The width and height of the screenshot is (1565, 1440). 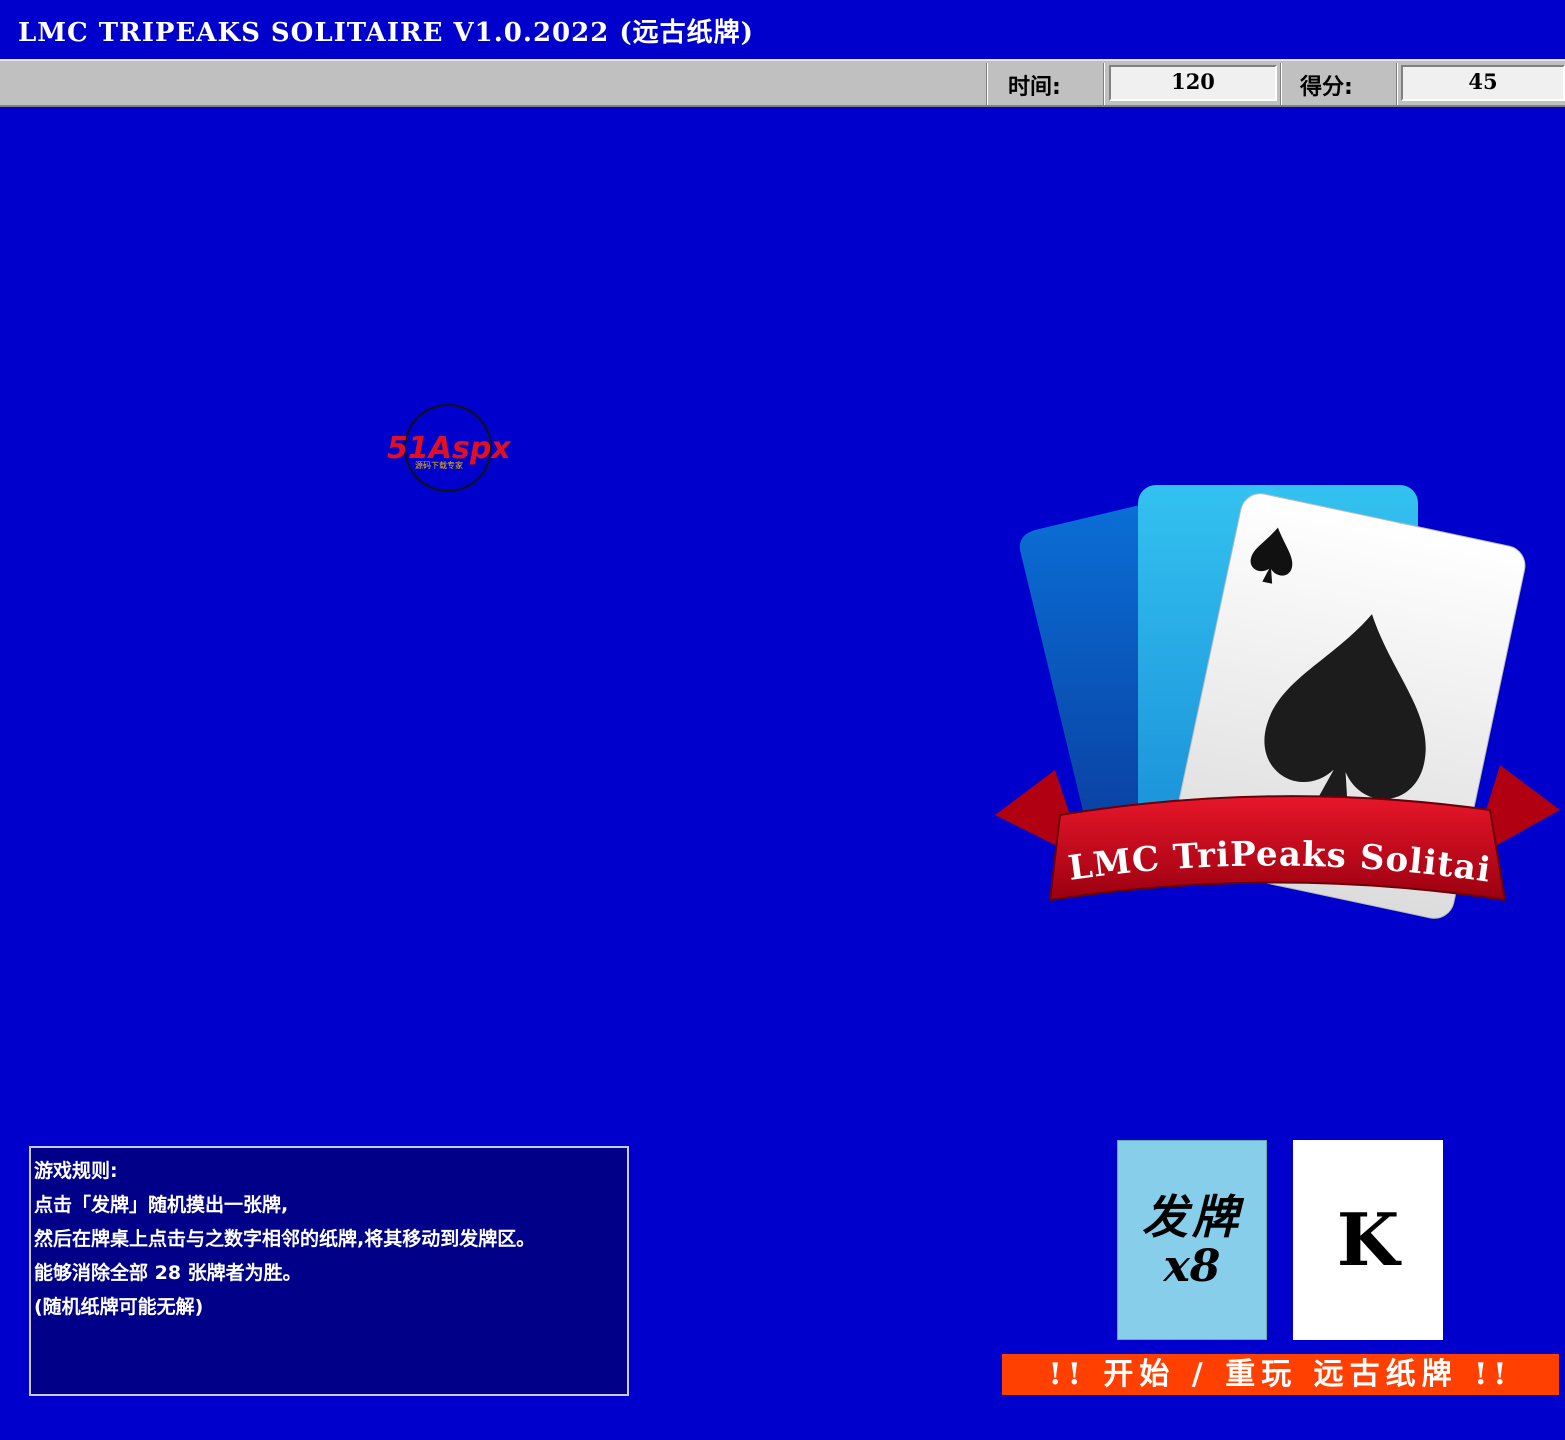 What do you see at coordinates (168, 1273) in the screenshot?
I see `rules-line: 能够消除全部 28 张牌者为胜。` at bounding box center [168, 1273].